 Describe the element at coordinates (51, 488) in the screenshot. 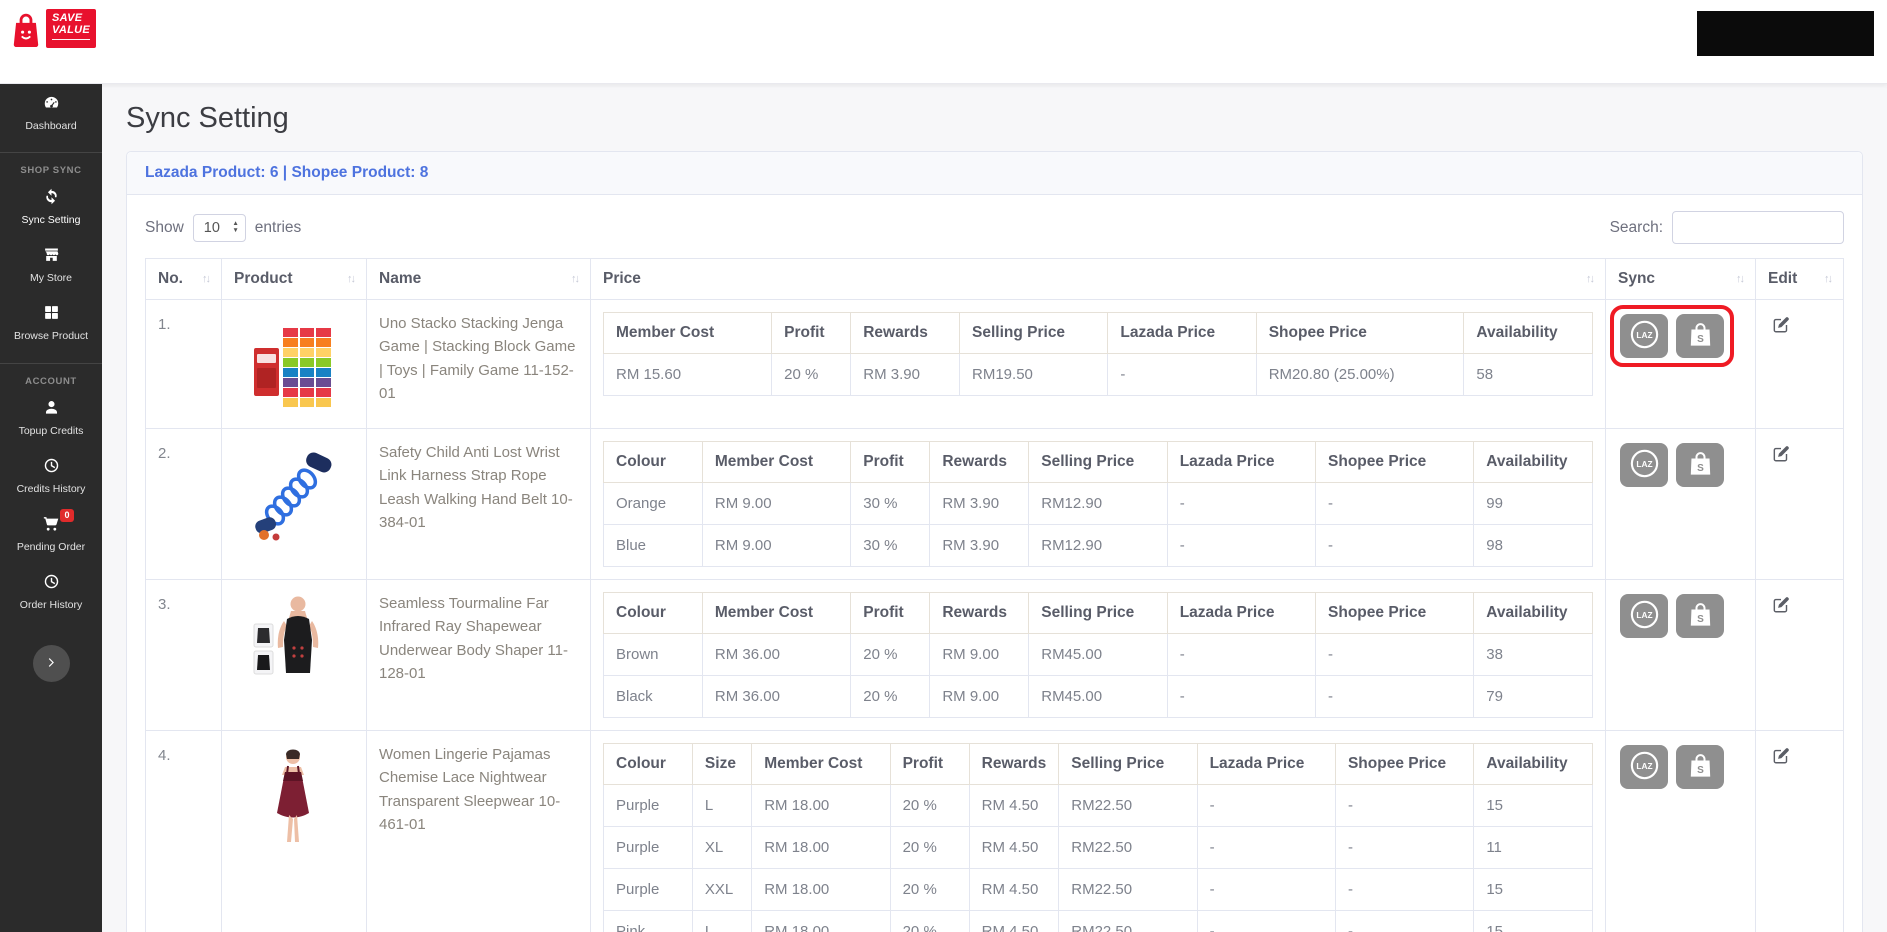

I see `sidebar-item-label: Credits History` at that location.